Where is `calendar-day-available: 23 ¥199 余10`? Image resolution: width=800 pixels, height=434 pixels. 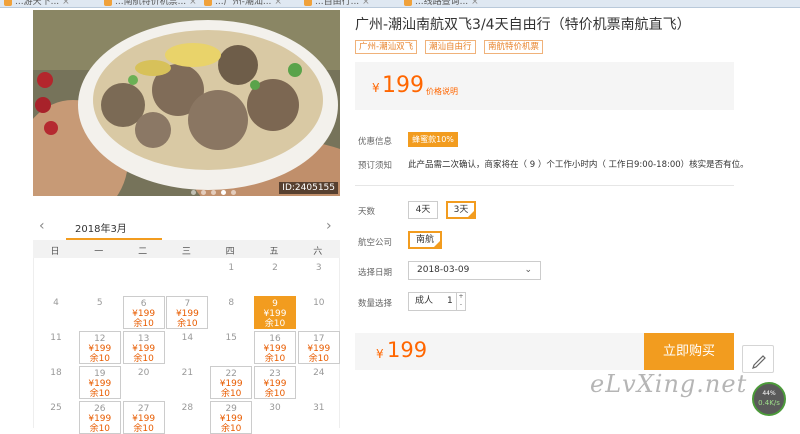 calendar-day-available: 23 ¥199 余10 is located at coordinates (275, 382).